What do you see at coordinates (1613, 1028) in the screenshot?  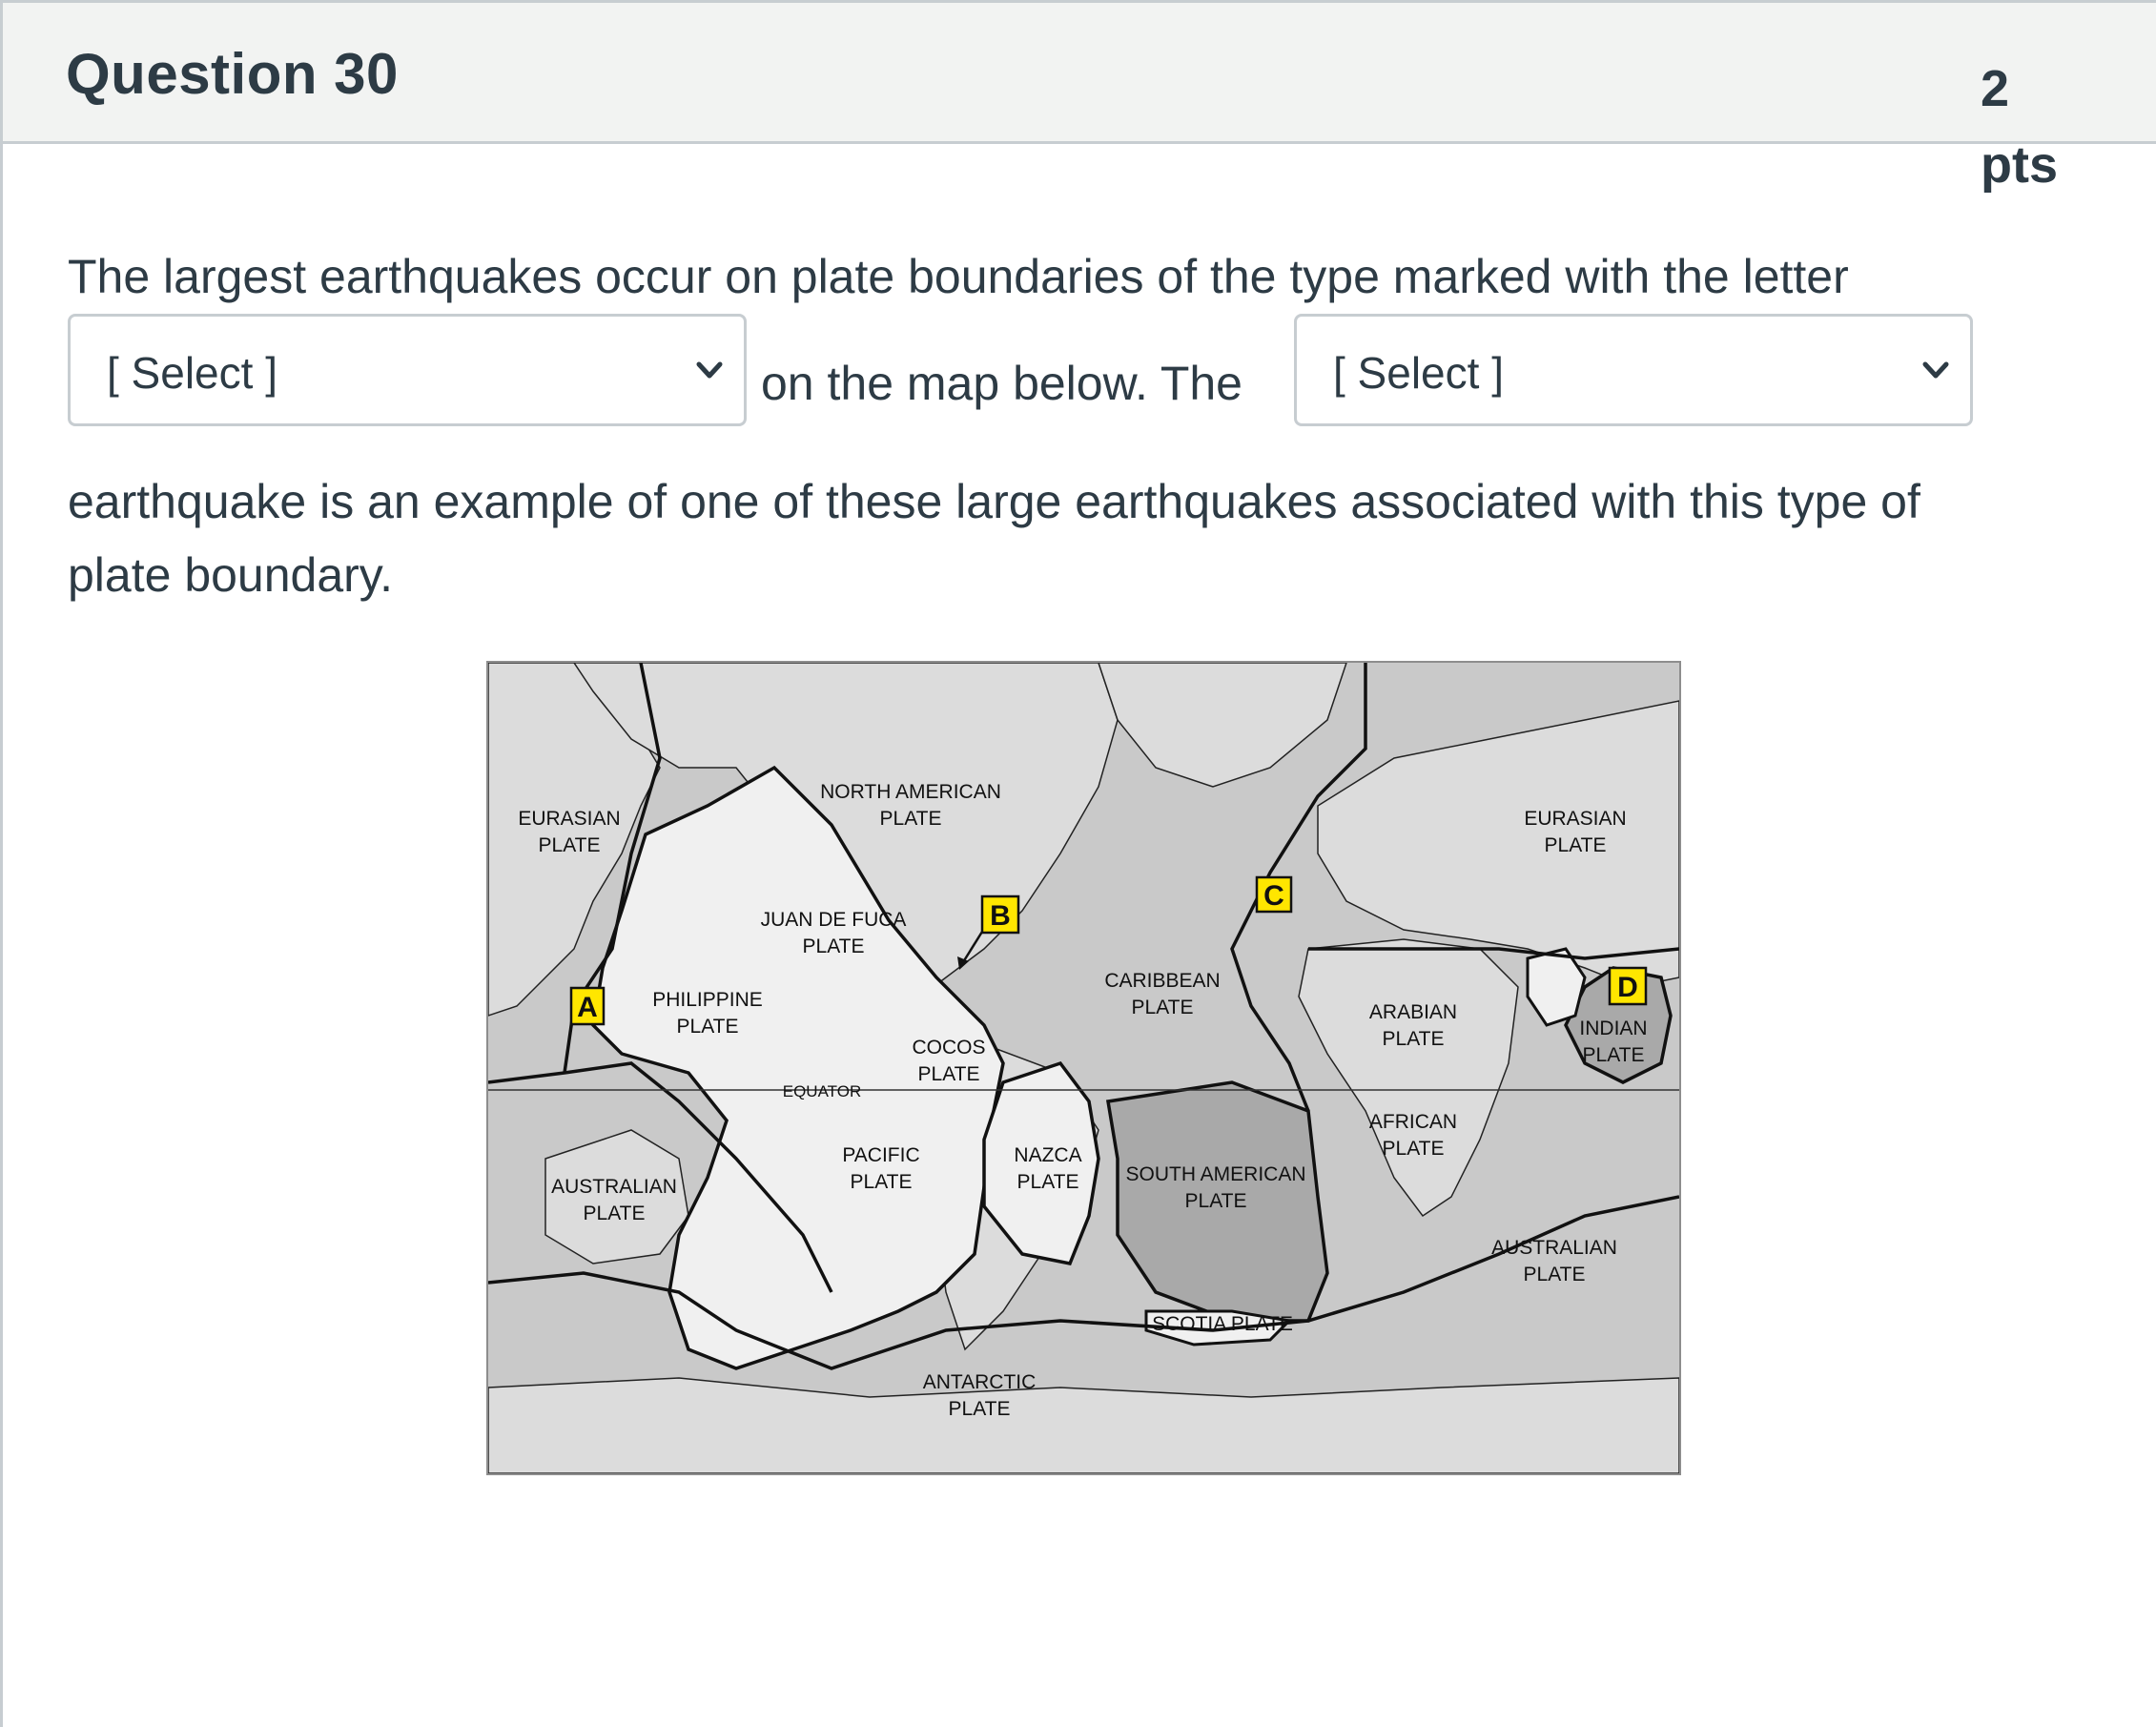 I see `label-indian-1: INDIAN` at bounding box center [1613, 1028].